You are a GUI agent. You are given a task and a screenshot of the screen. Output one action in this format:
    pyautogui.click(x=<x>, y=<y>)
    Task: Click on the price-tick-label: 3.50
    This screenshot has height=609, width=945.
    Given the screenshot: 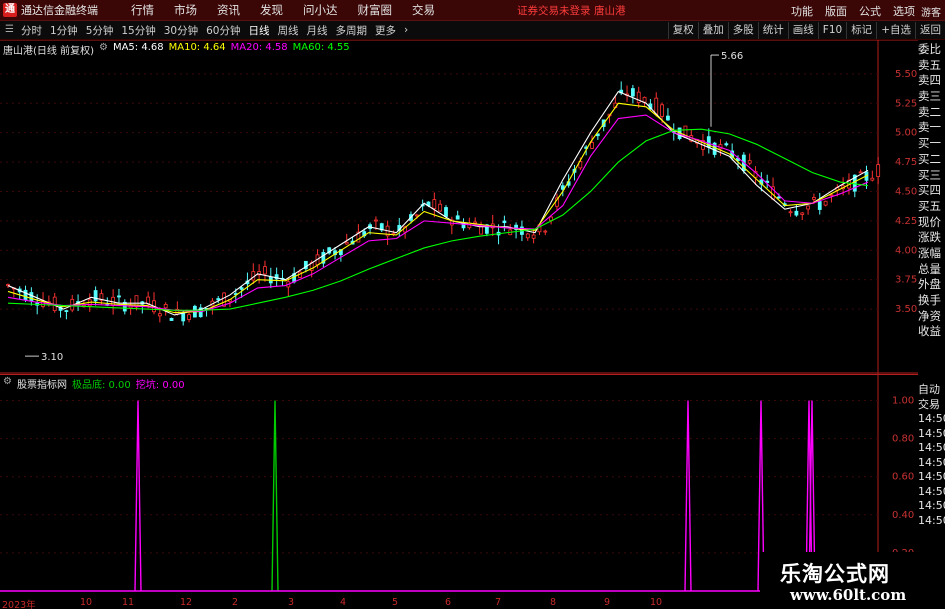 What is the action you would take?
    pyautogui.click(x=906, y=309)
    